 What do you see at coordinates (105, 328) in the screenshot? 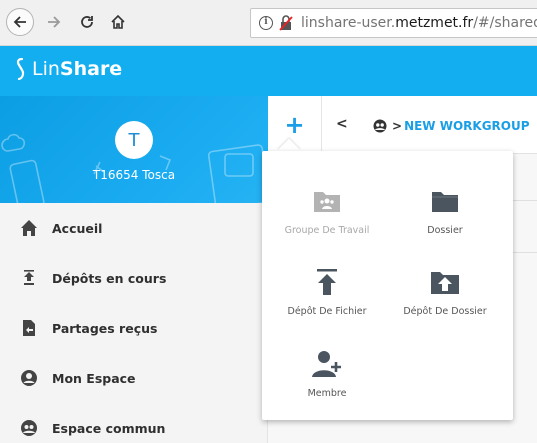
I see `sidebar-item-label: Partages reçus` at bounding box center [105, 328].